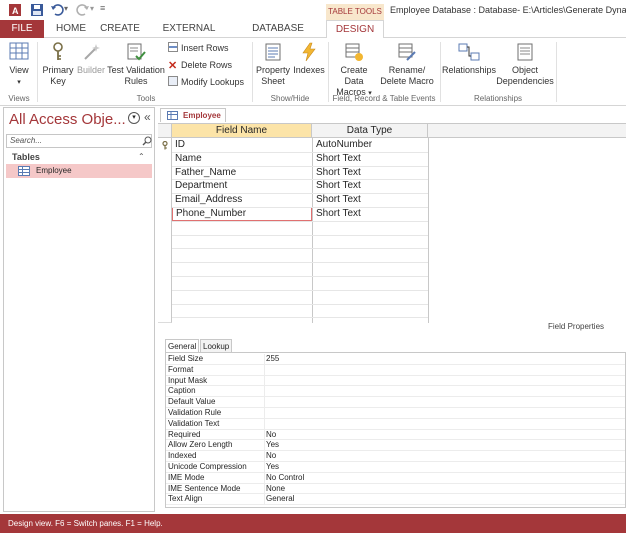 This screenshot has width=626, height=533. What do you see at coordinates (26, 157) in the screenshot?
I see `tables-section-header: Tables` at bounding box center [26, 157].